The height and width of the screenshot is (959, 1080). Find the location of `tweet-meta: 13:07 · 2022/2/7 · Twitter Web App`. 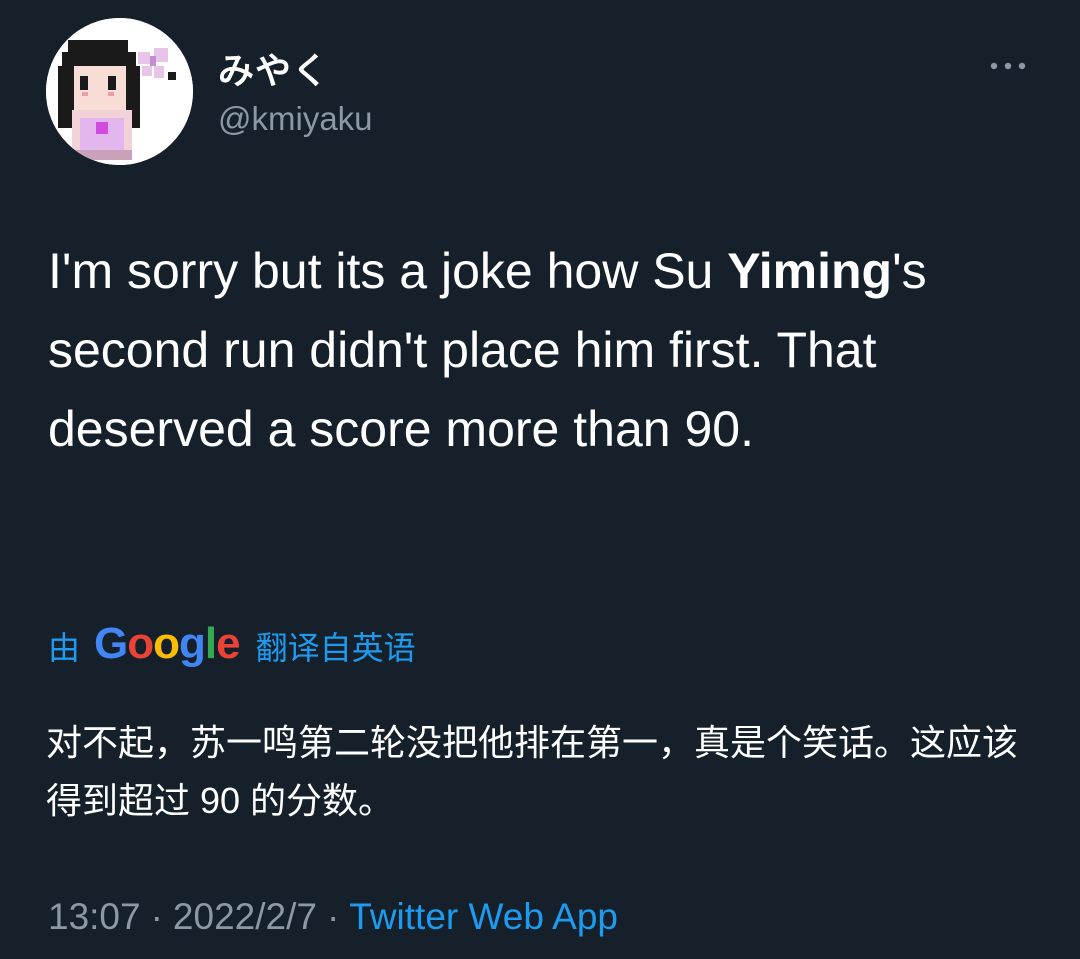

tweet-meta: 13:07 · 2022/2/7 · Twitter Web App is located at coordinates (333, 917).